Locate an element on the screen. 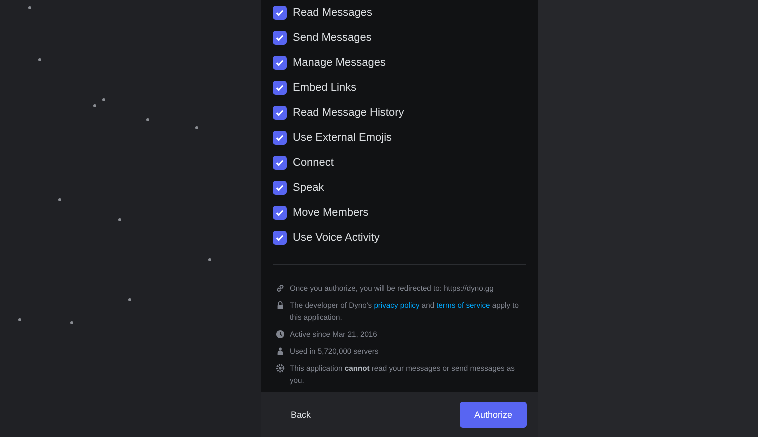  clock-icon is located at coordinates (280, 334).